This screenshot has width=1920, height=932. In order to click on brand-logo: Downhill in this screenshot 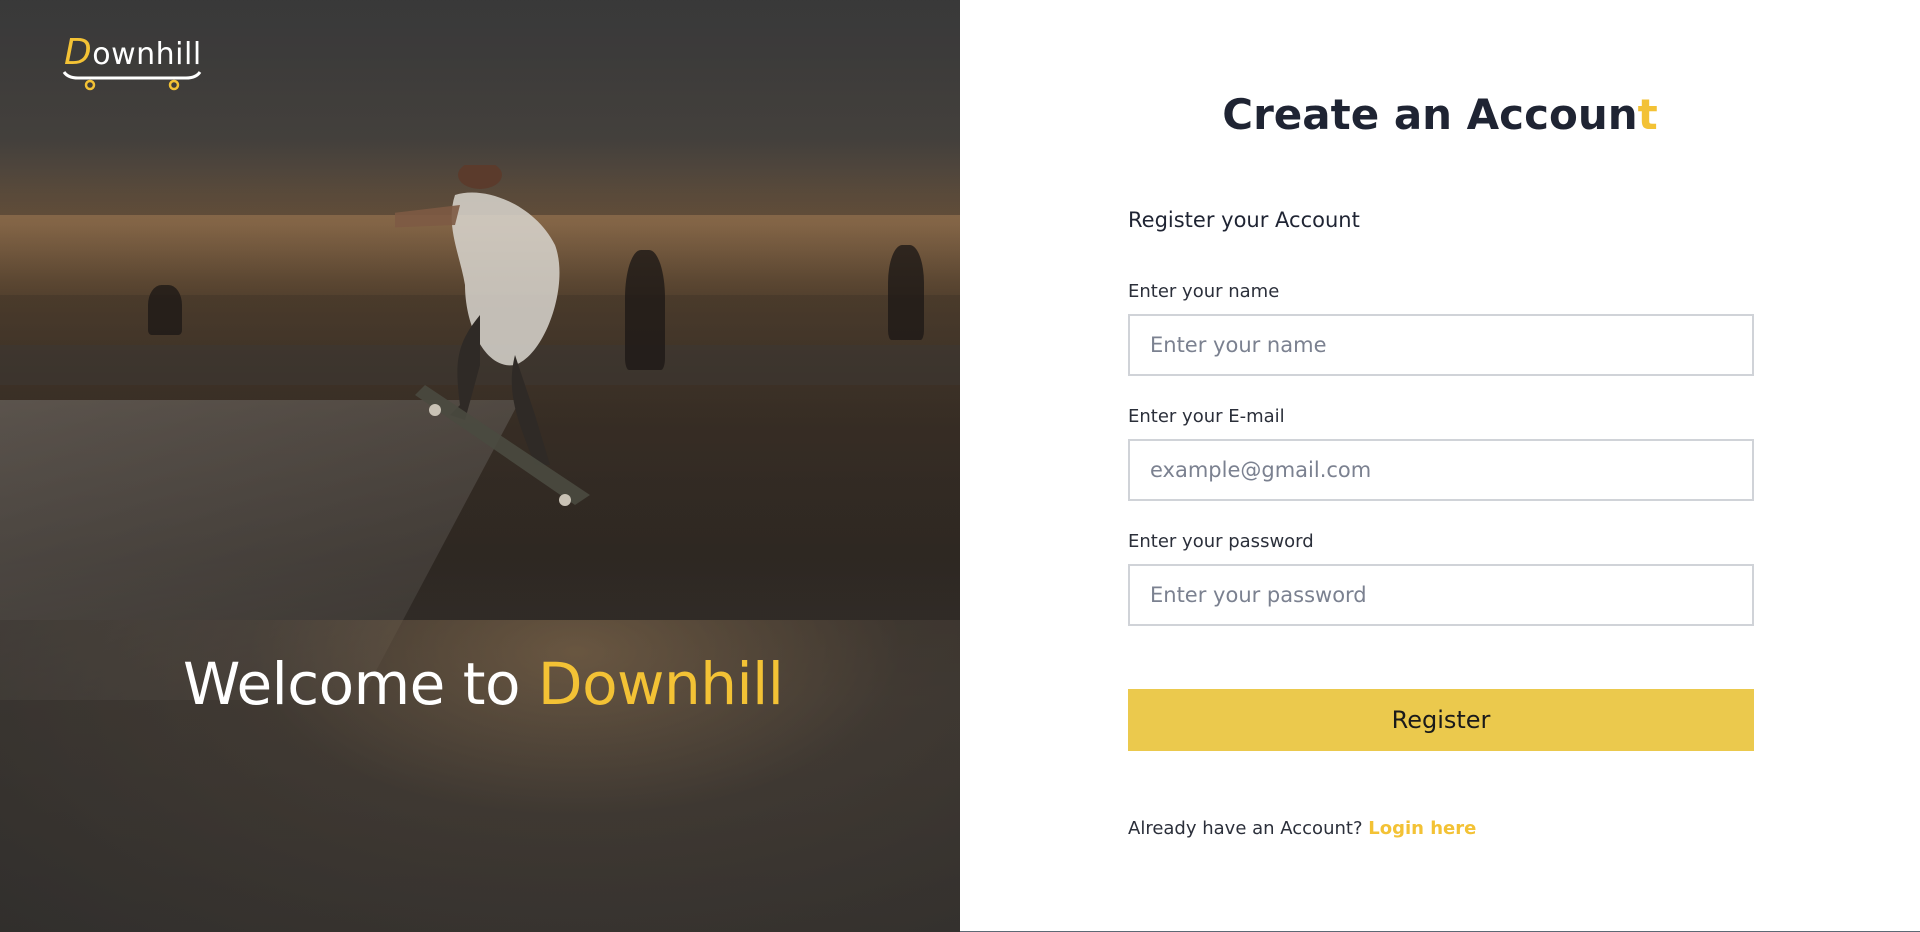, I will do `click(132, 62)`.